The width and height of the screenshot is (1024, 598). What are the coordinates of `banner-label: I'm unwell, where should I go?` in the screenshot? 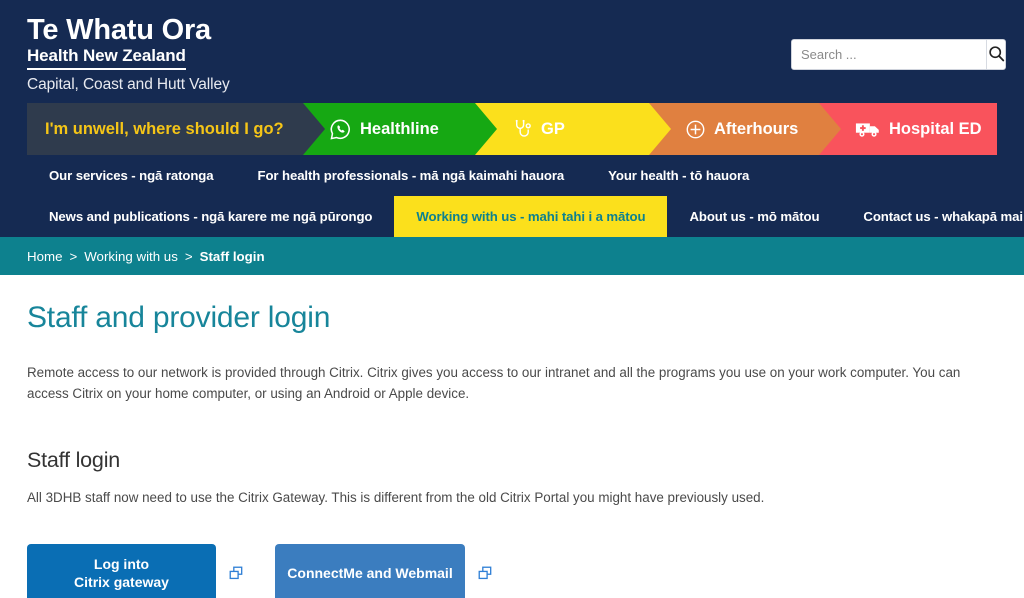 It's located at (164, 128).